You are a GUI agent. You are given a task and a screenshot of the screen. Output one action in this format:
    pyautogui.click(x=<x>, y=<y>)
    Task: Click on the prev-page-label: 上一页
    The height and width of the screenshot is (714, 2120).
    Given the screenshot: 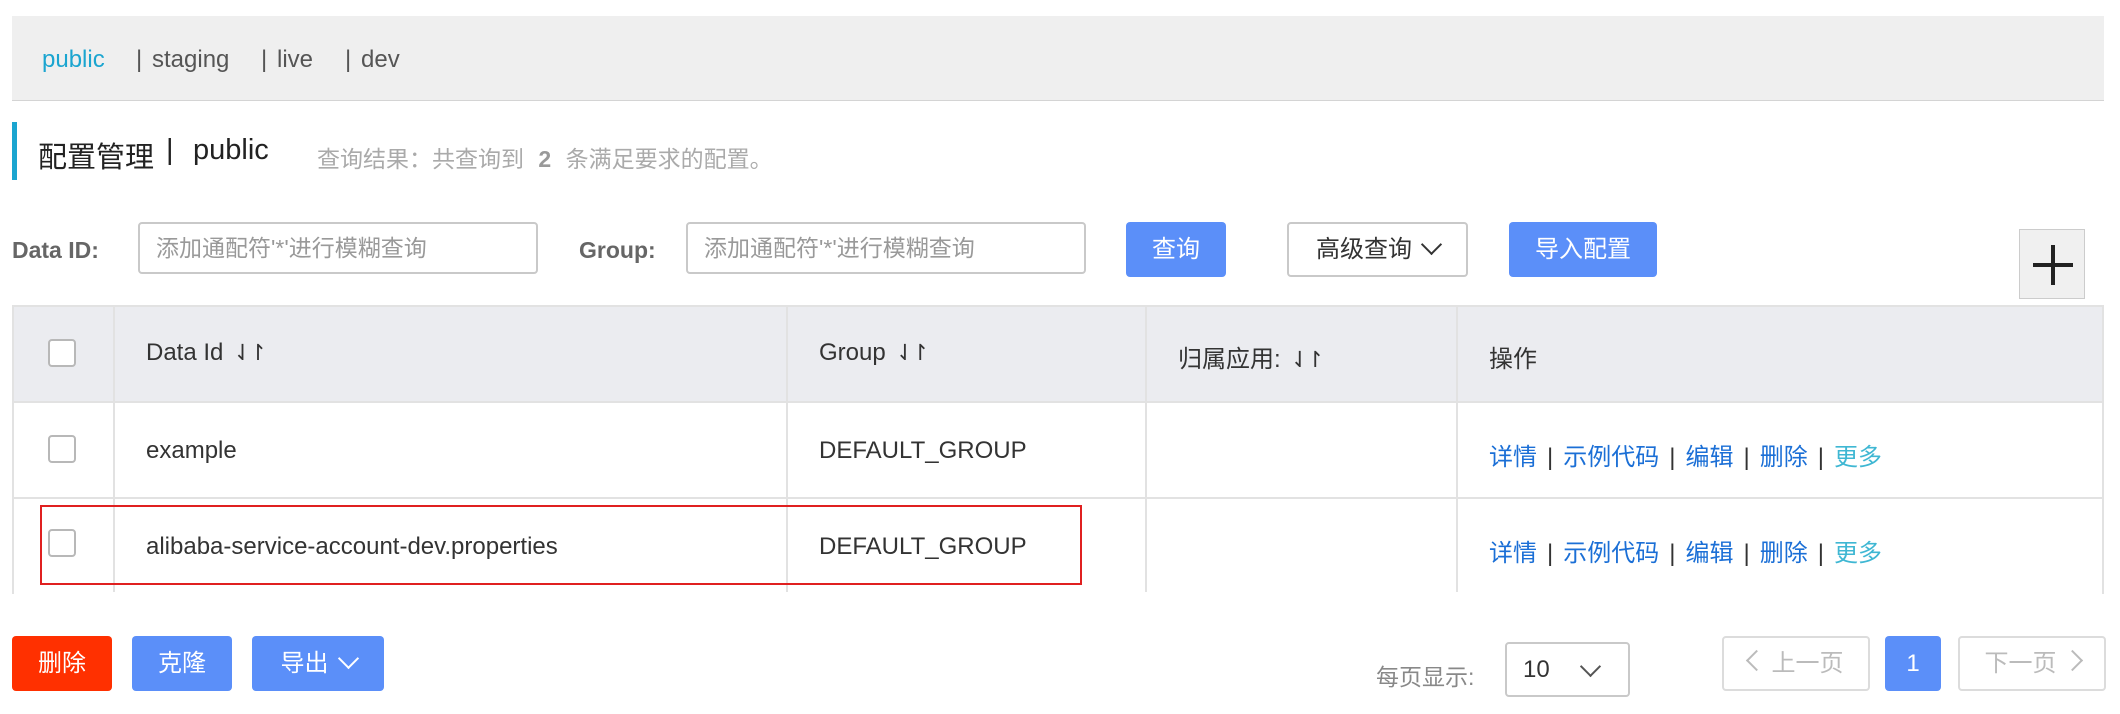 What is the action you would take?
    pyautogui.click(x=1807, y=663)
    